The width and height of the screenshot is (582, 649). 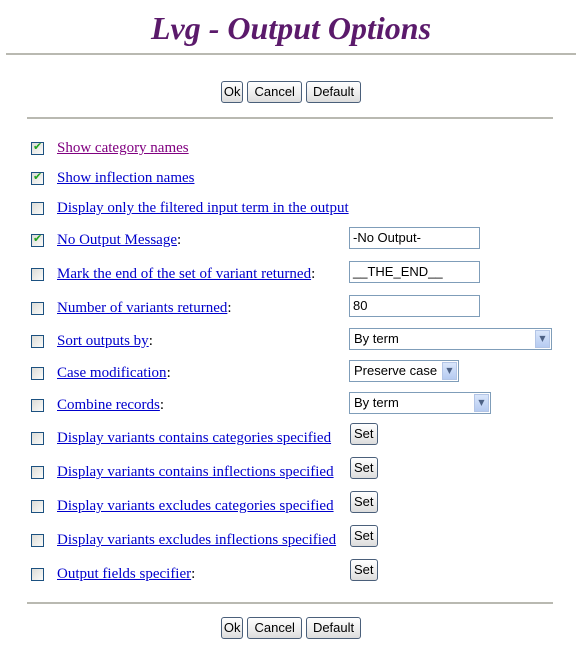 What do you see at coordinates (364, 434) in the screenshot?
I see `contains-categories-set-button: Set` at bounding box center [364, 434].